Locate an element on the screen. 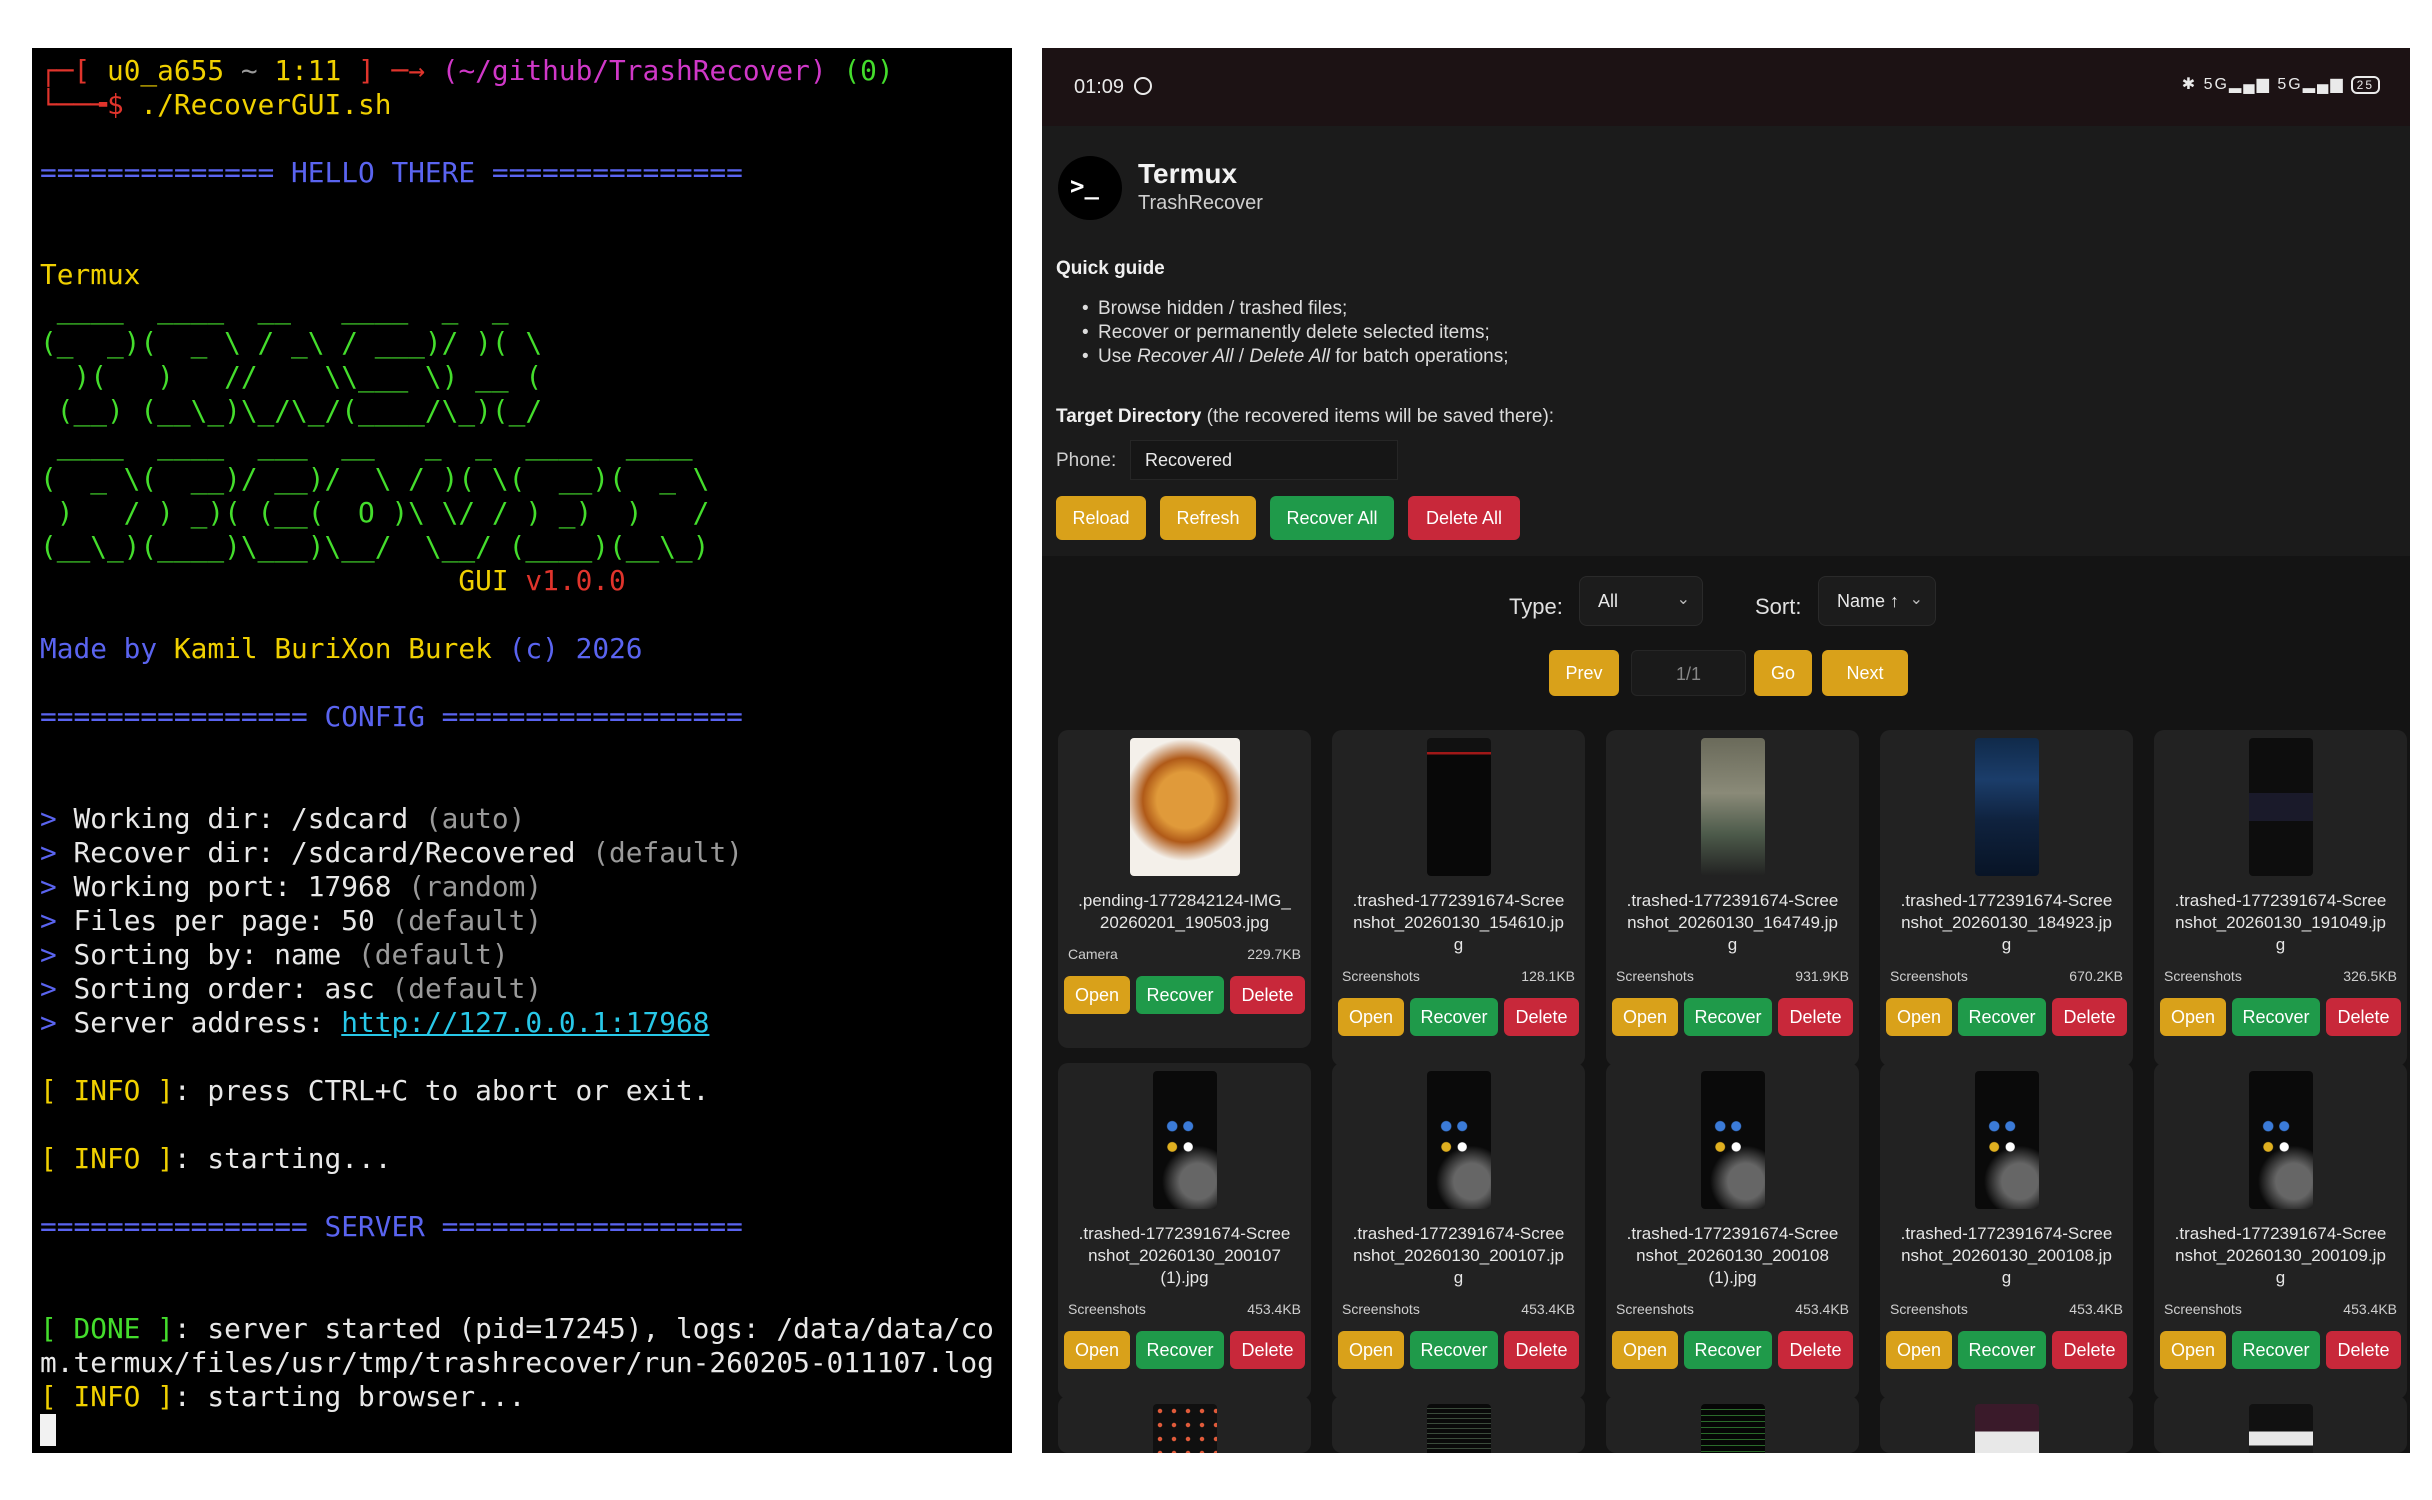 The height and width of the screenshot is (1500, 2432). file-name: nshot_20260130_164749.jp is located at coordinates (1732, 922).